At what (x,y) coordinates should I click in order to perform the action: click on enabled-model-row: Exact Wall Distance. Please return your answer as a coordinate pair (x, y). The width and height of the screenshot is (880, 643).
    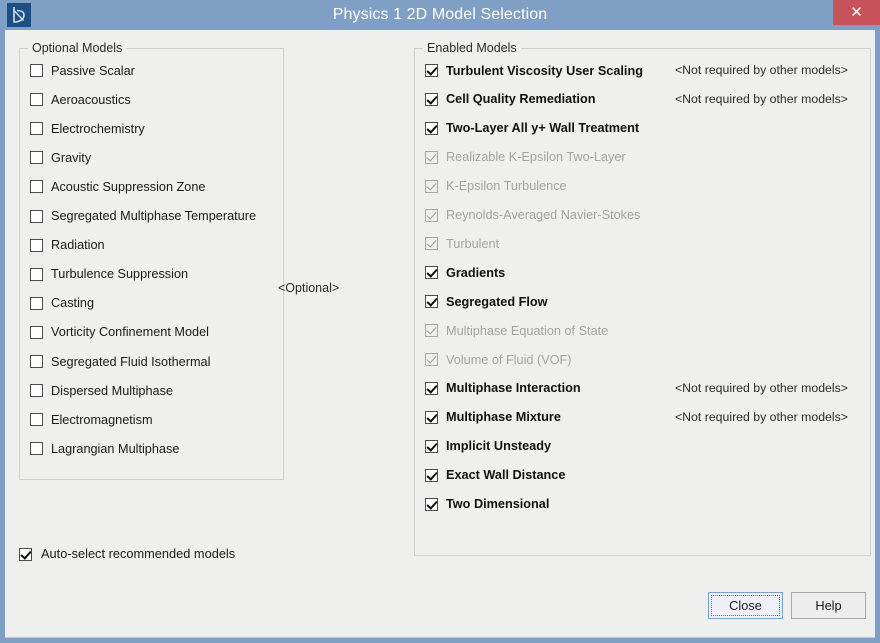
    Looking at the image, I should click on (495, 475).